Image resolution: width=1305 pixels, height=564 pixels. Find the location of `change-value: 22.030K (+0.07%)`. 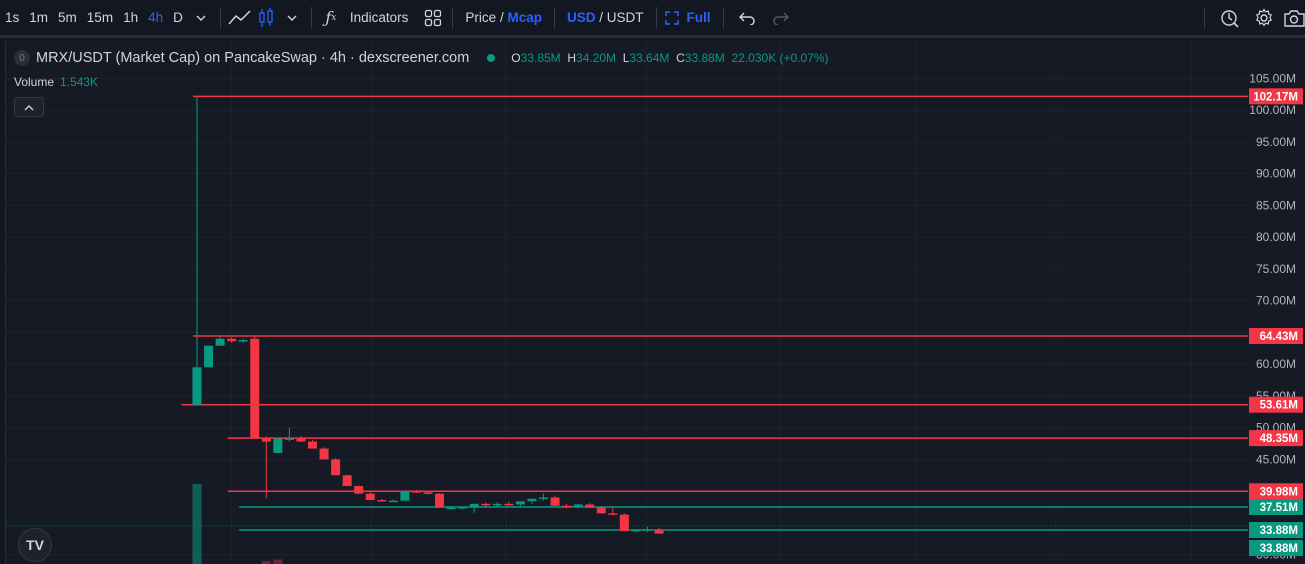

change-value: 22.030K (+0.07%) is located at coordinates (780, 58).